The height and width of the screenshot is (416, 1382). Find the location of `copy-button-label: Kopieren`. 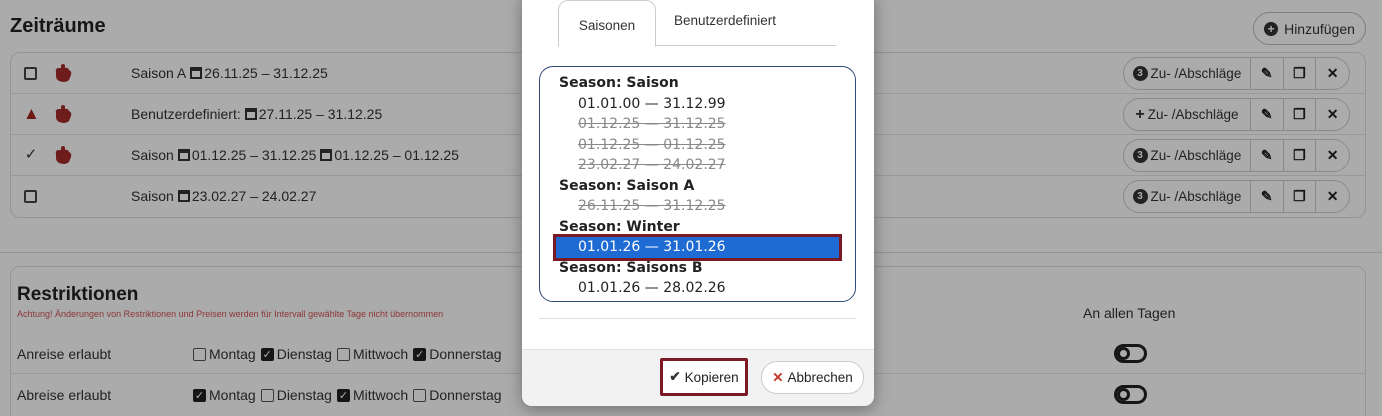

copy-button-label: Kopieren is located at coordinates (711, 377).